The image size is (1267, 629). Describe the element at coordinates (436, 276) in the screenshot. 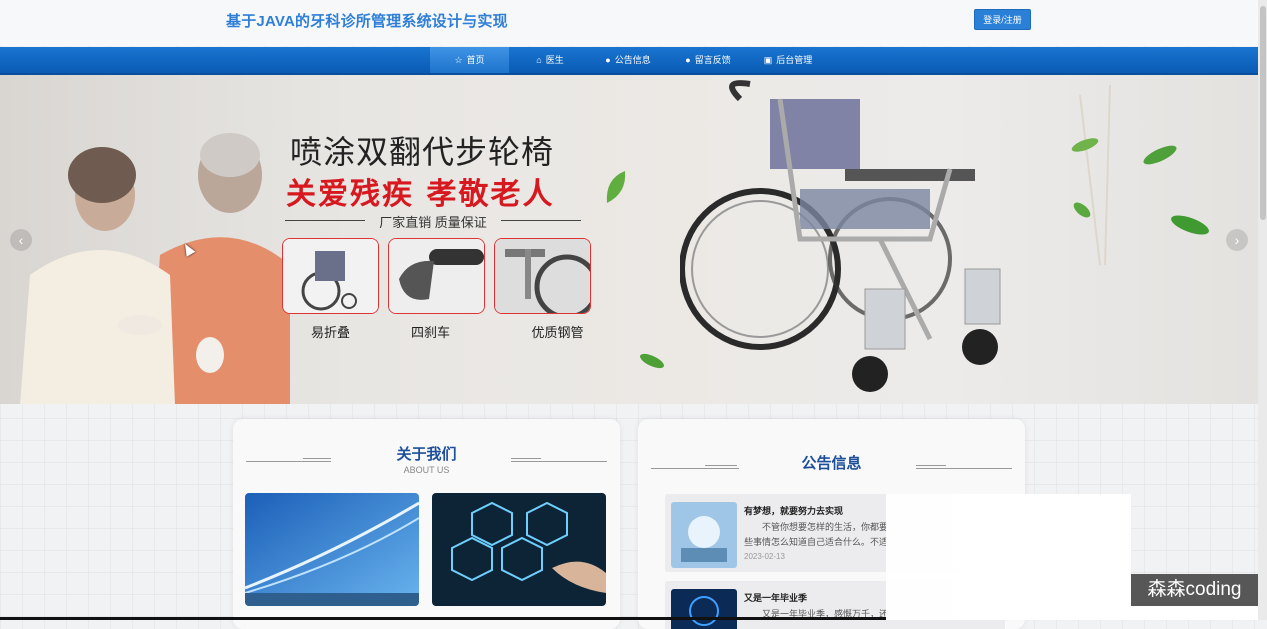

I see `feature-image-brake` at that location.